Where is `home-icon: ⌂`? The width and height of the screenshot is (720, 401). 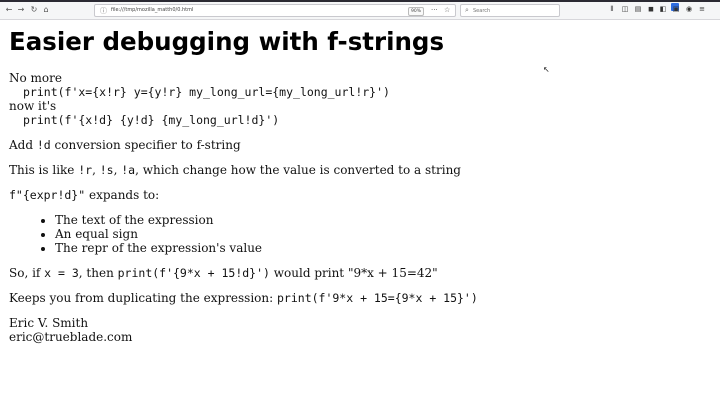
home-icon: ⌂ is located at coordinates (46, 10).